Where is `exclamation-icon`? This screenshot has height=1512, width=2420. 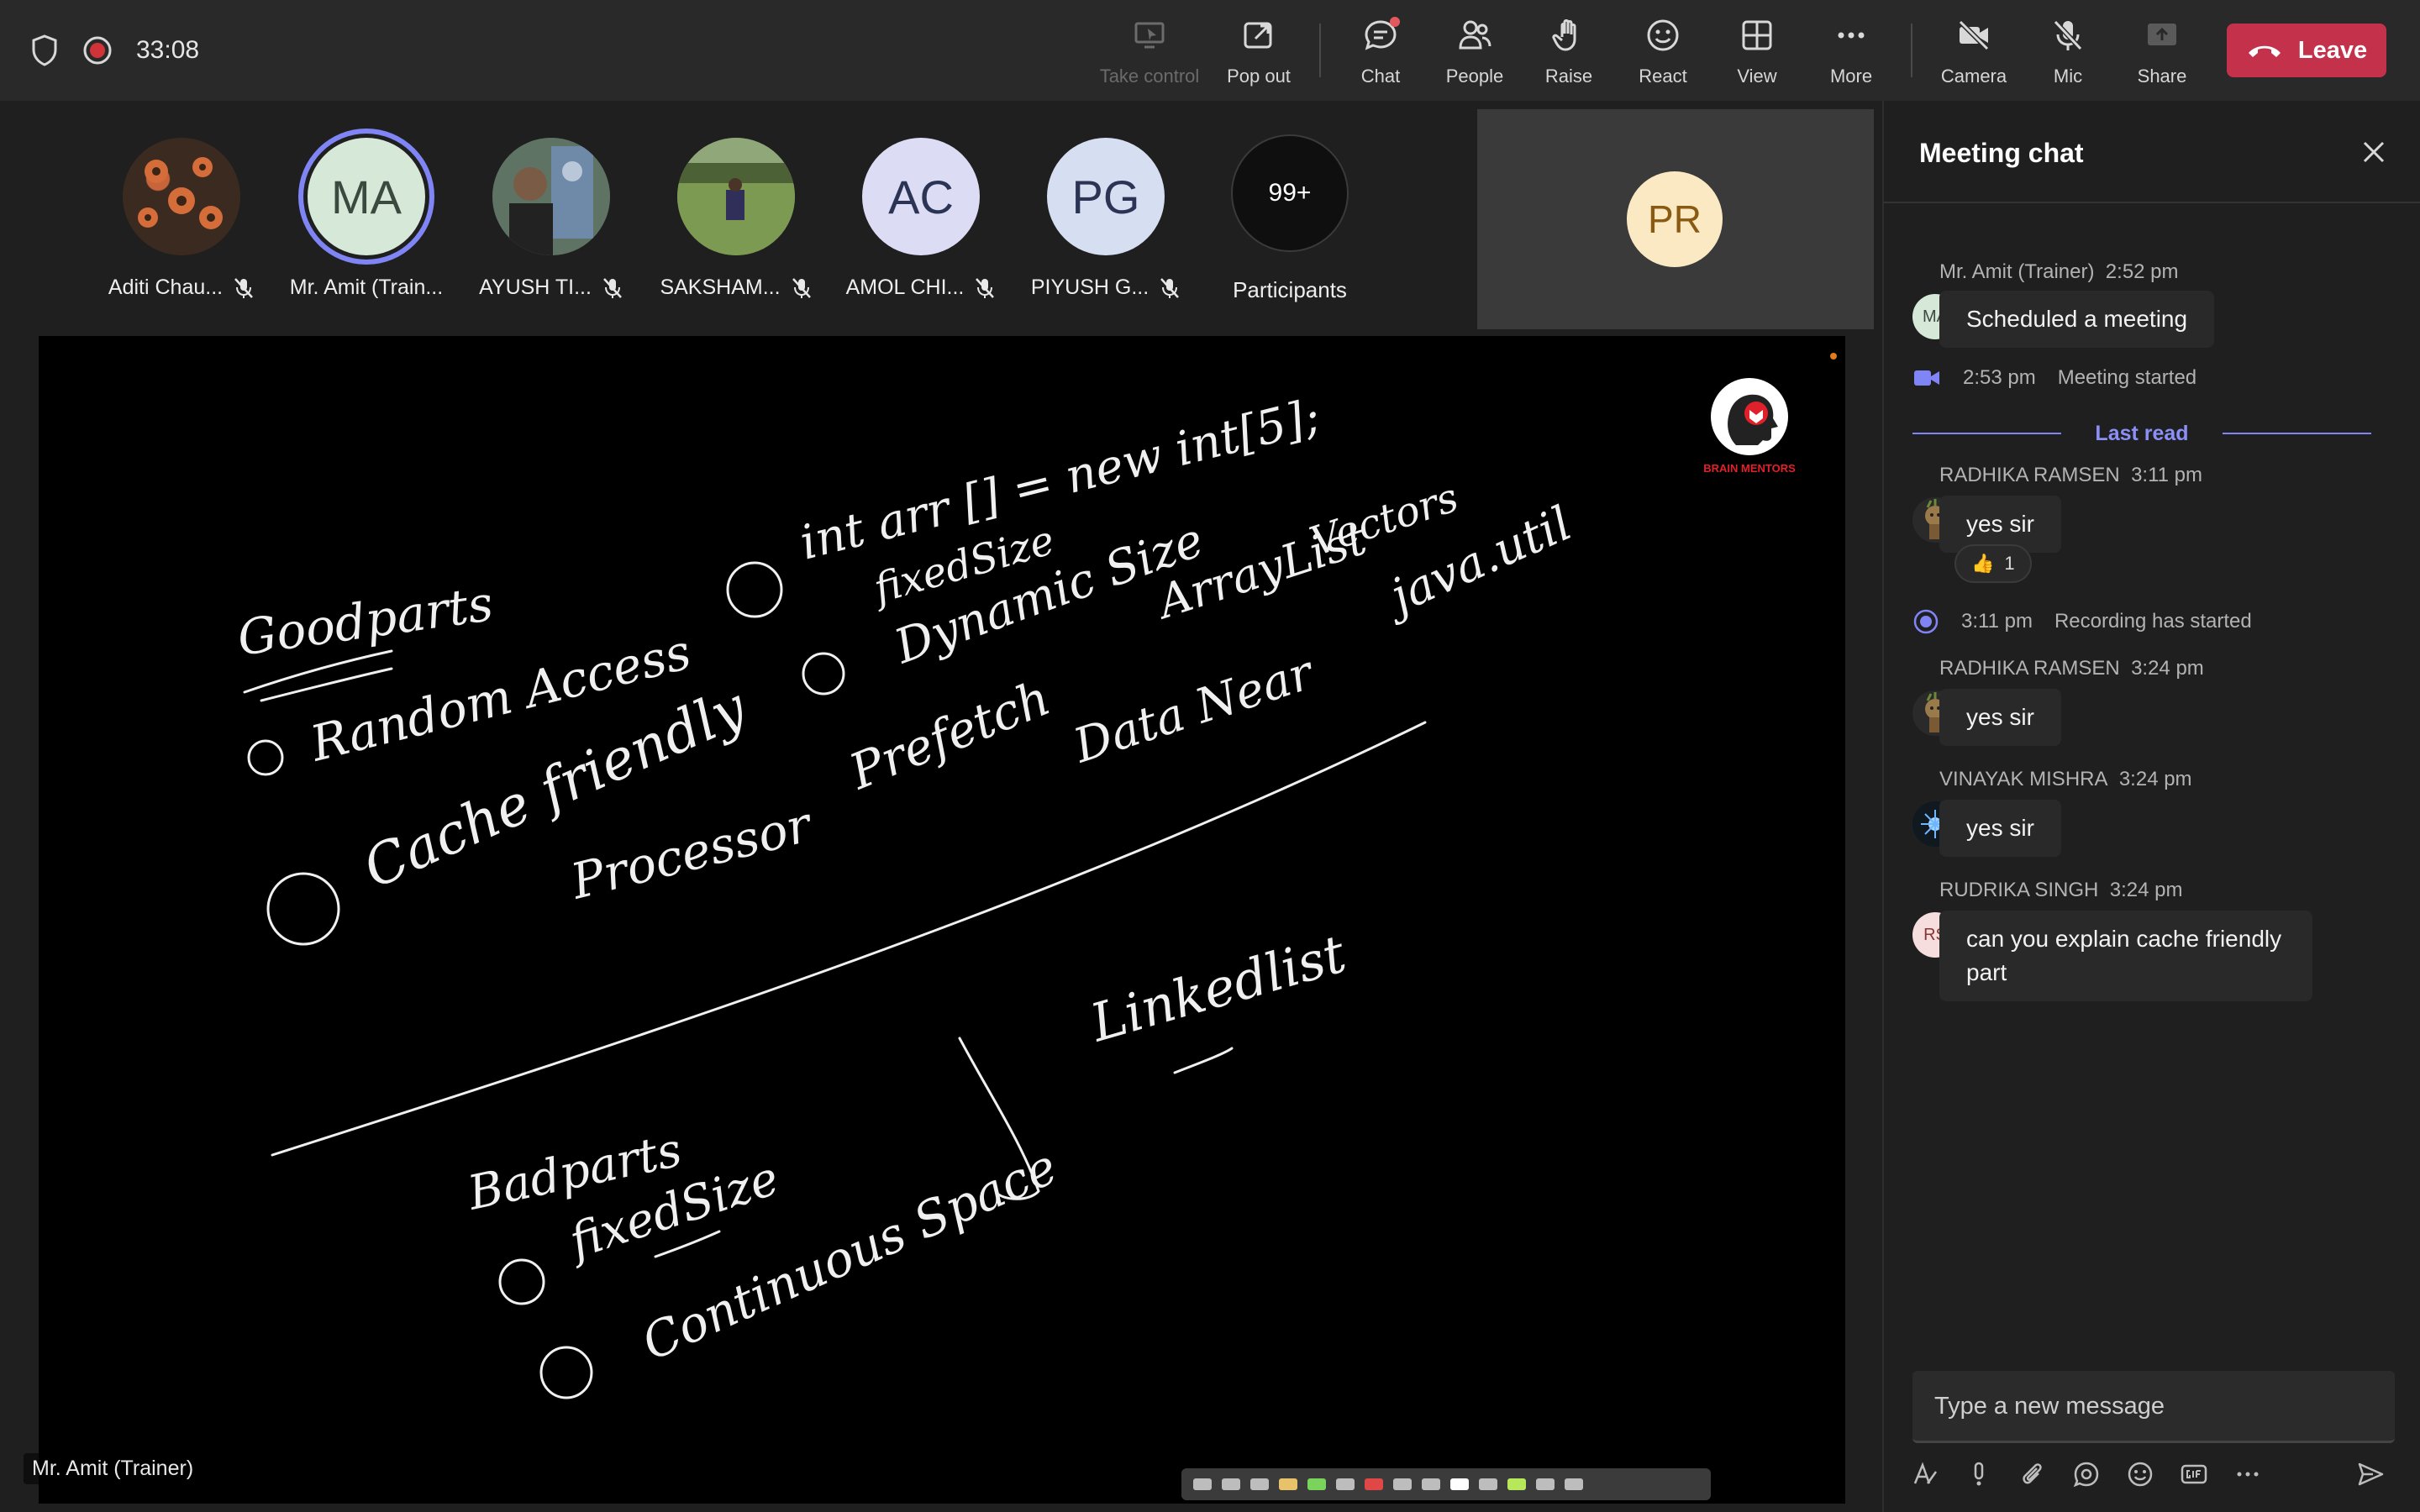
exclamation-icon is located at coordinates (1979, 1474).